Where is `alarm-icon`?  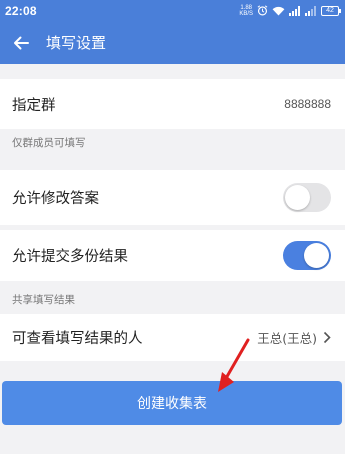
alarm-icon is located at coordinates (262, 10).